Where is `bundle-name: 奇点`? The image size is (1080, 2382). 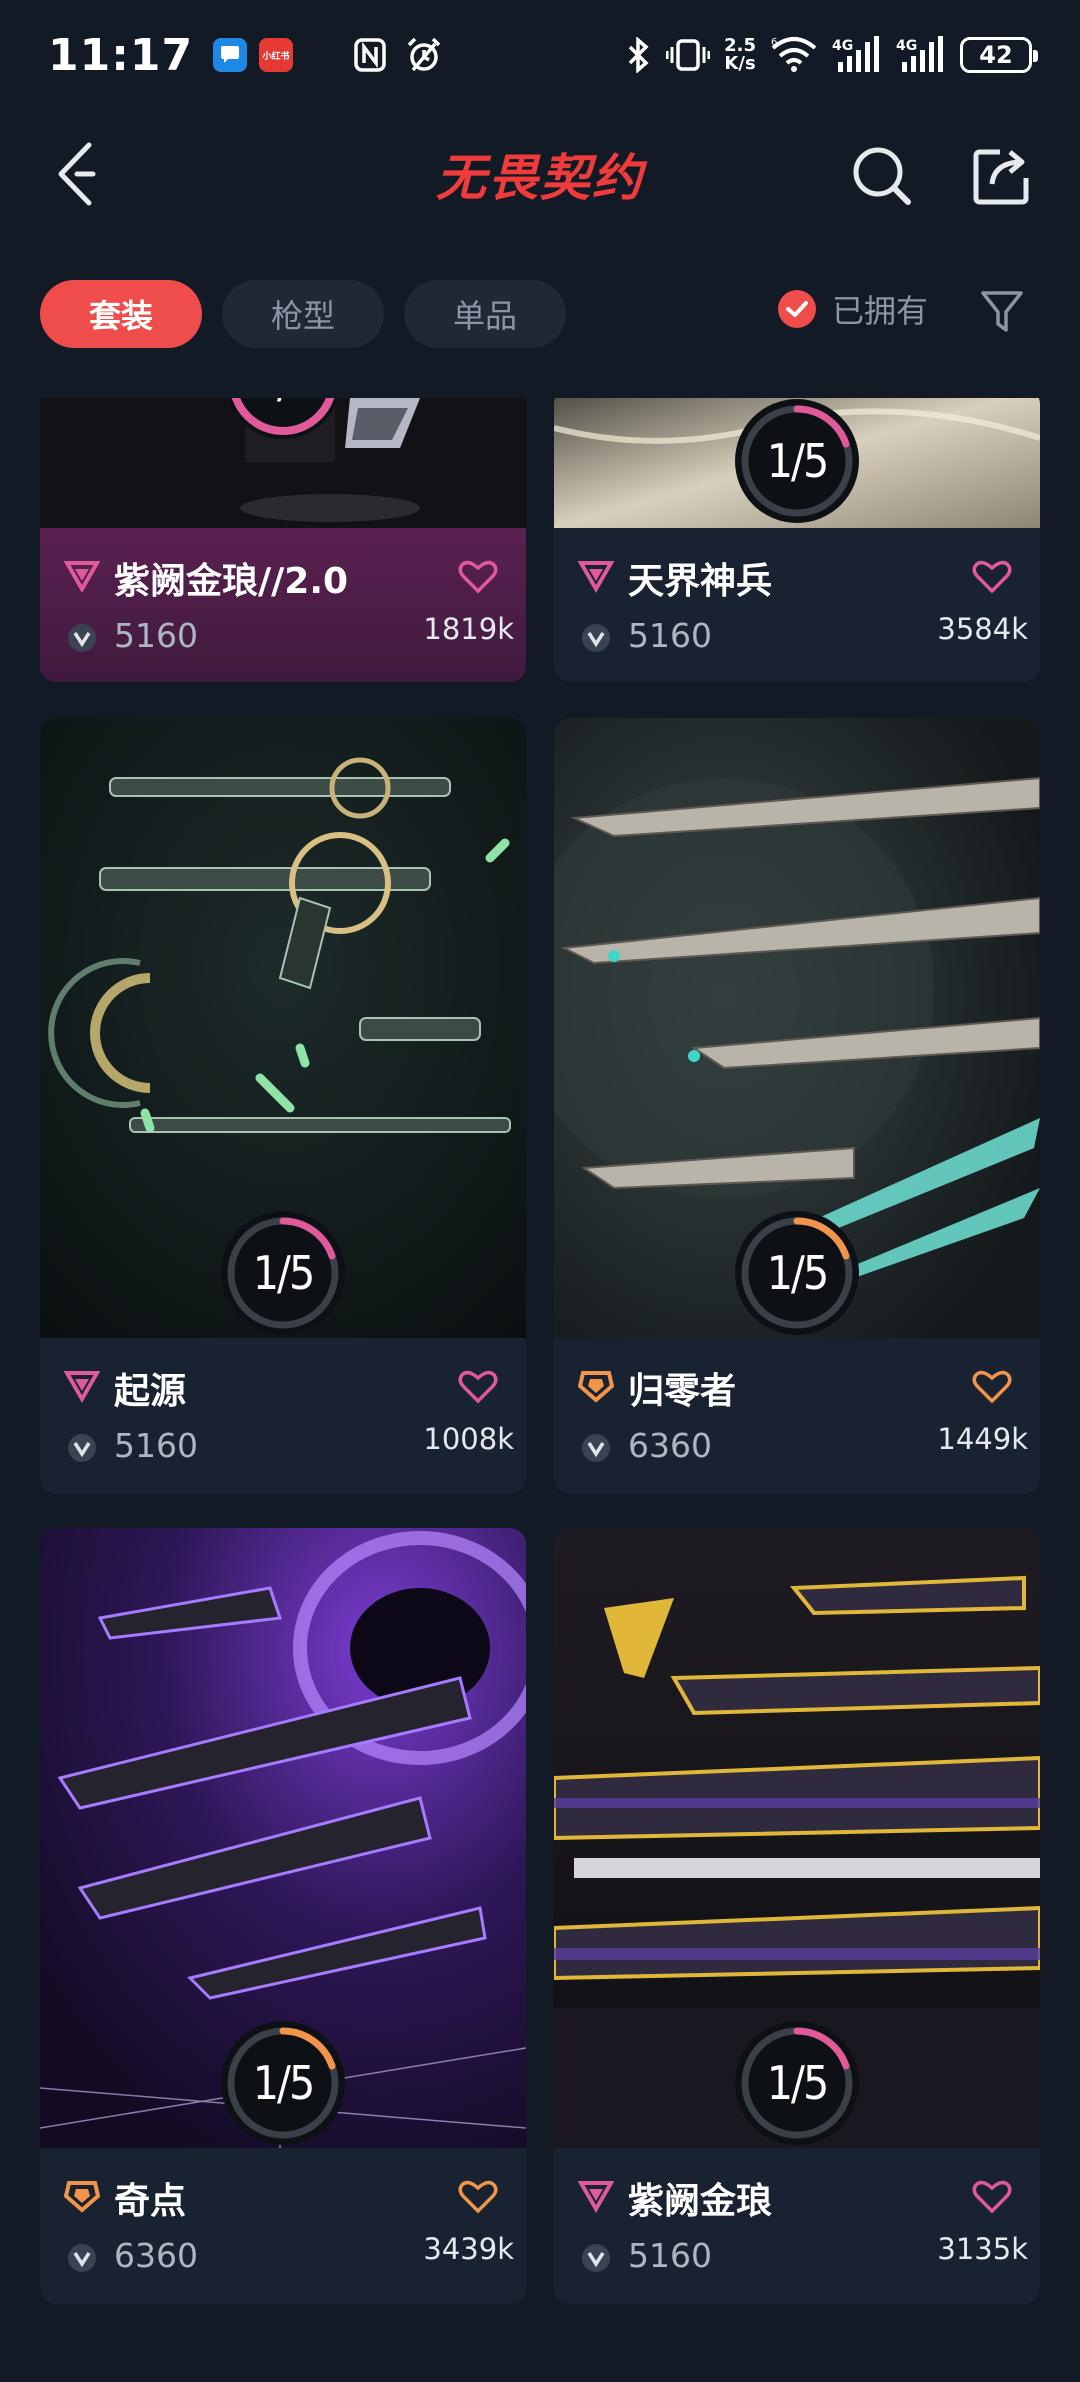 bundle-name: 奇点 is located at coordinates (150, 2201).